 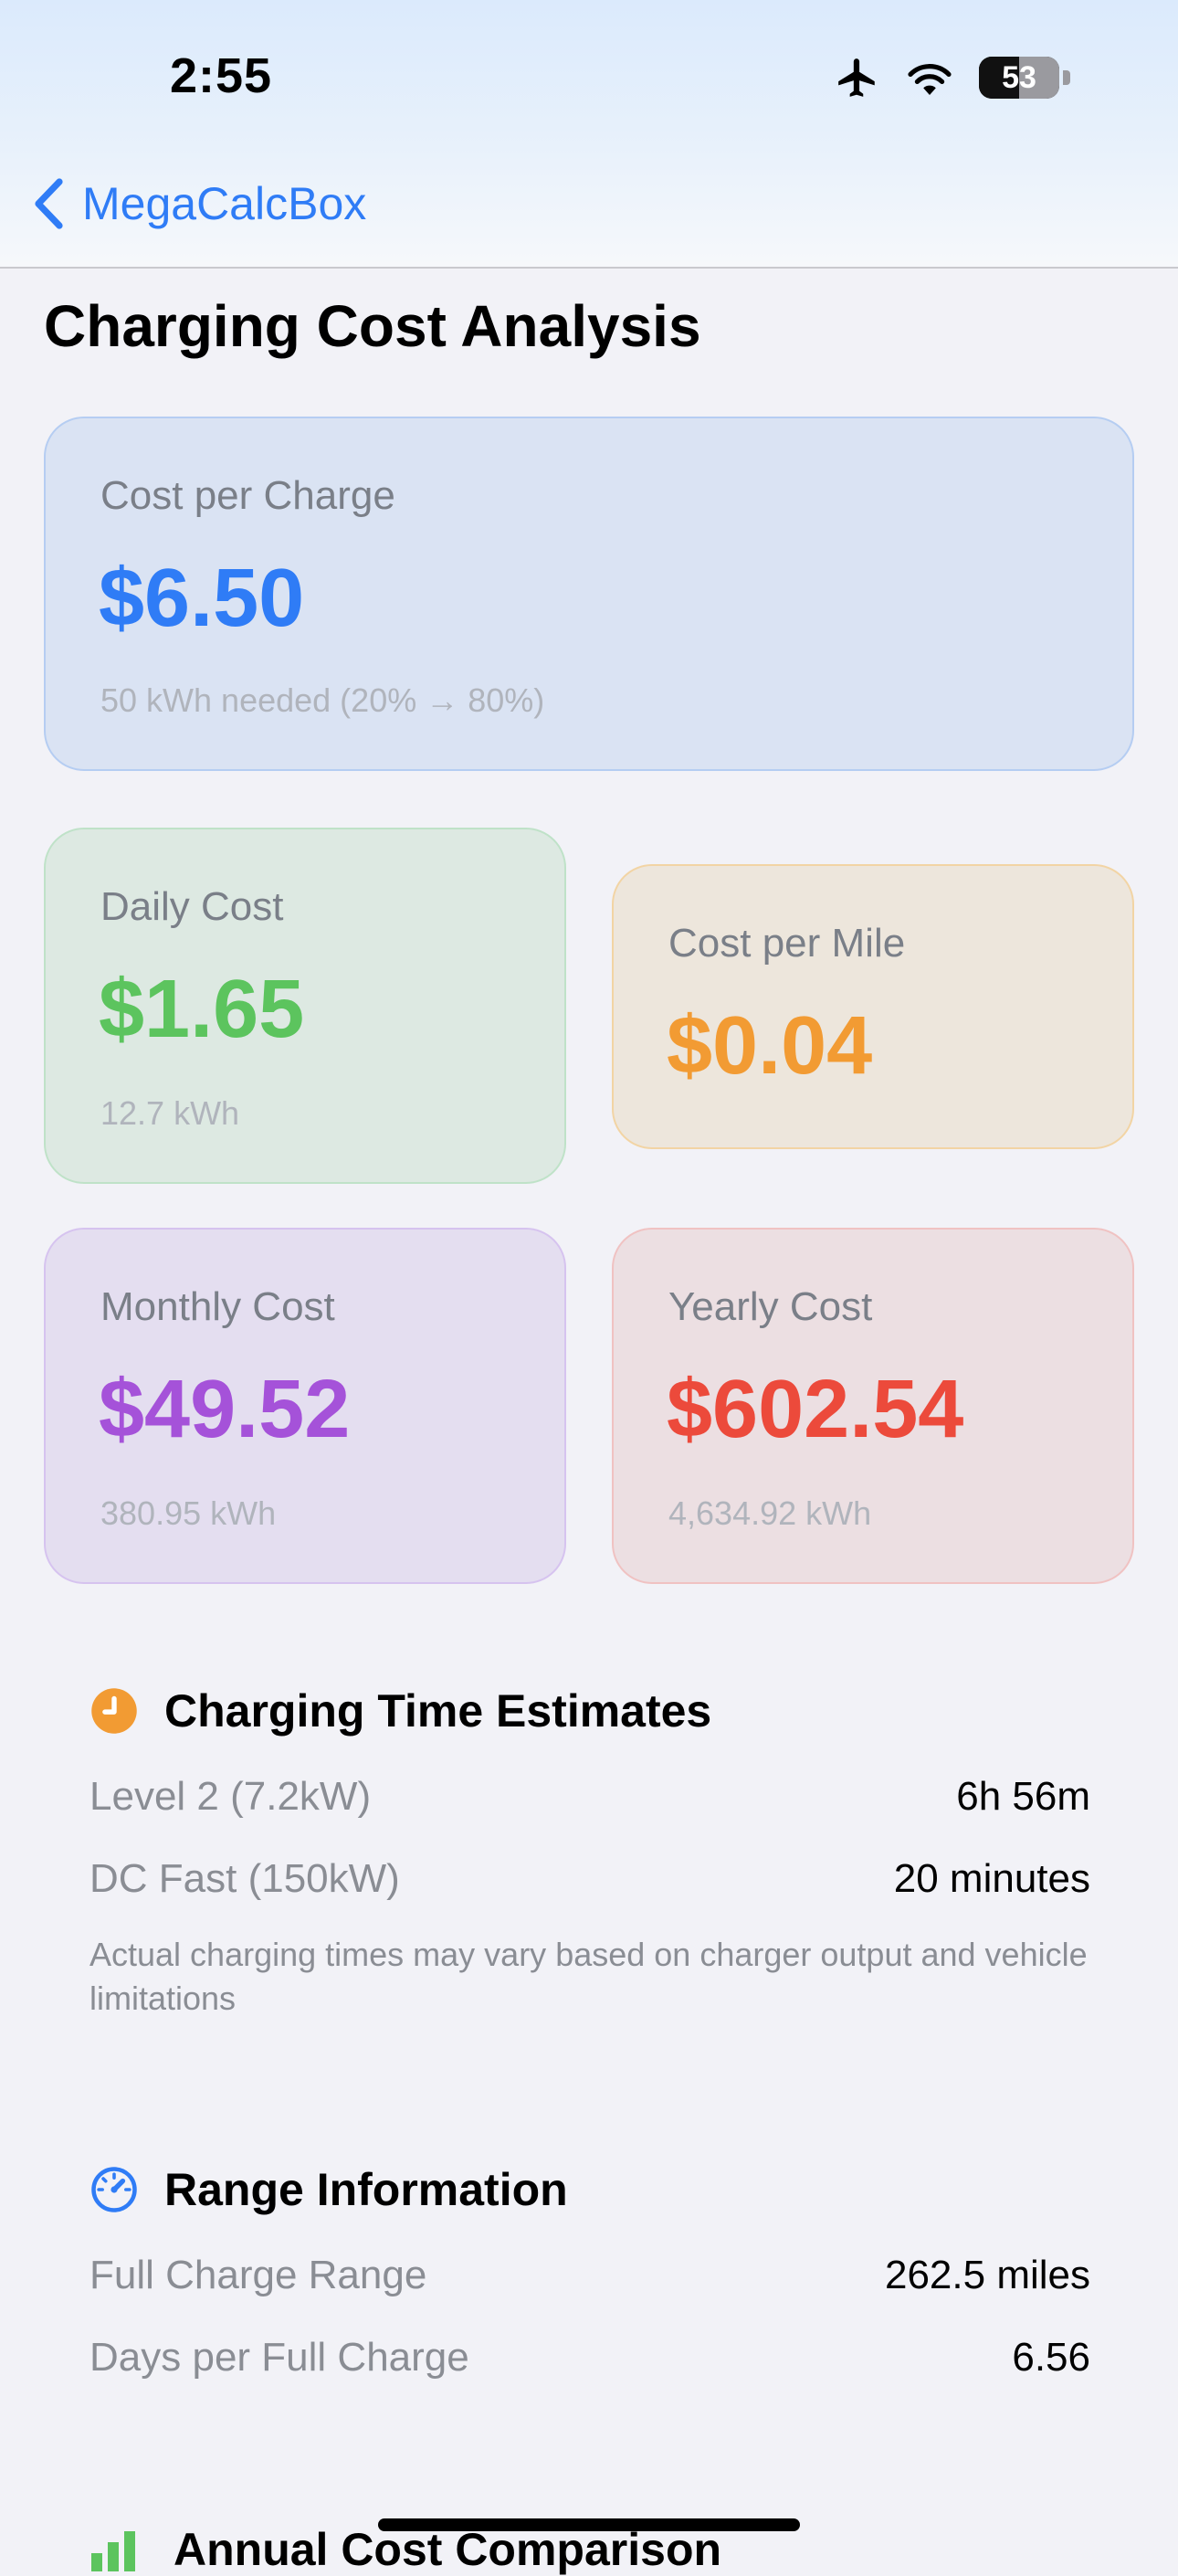 What do you see at coordinates (245, 1878) in the screenshot?
I see `row-label: DC Fast (150kW)` at bounding box center [245, 1878].